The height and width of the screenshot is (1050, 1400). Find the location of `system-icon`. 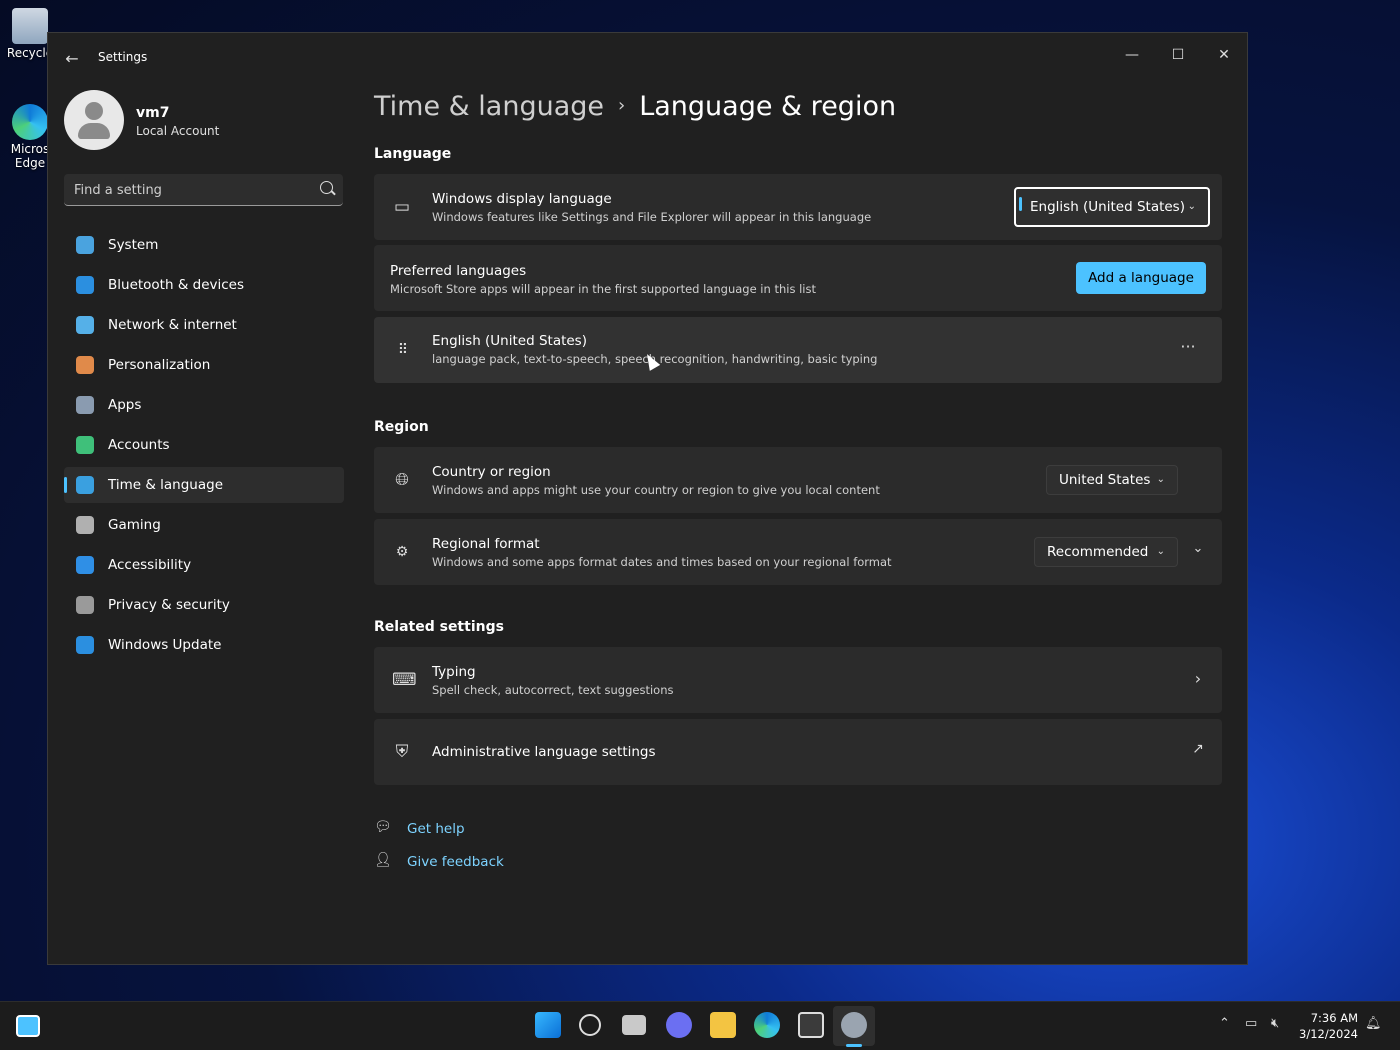

system-icon is located at coordinates (85, 245).